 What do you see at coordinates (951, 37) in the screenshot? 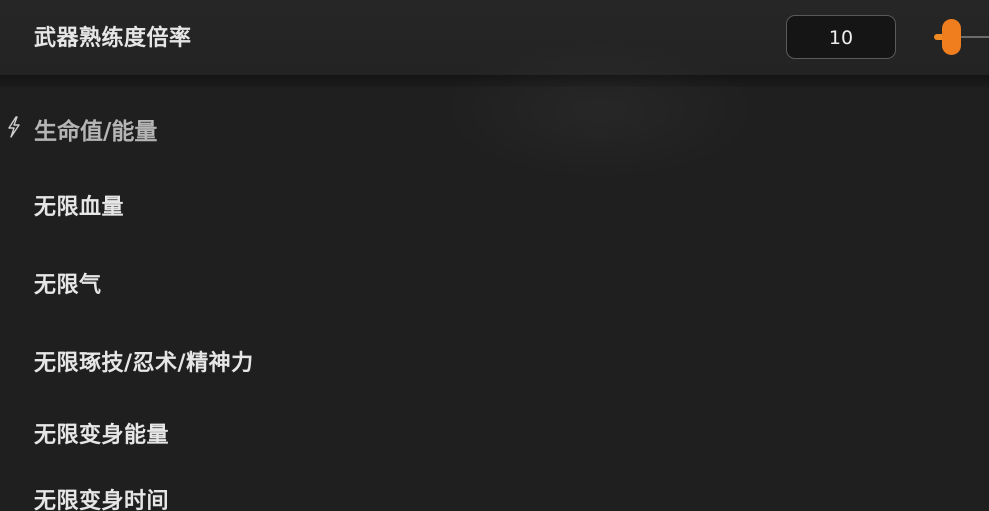
I see `slider-thumb` at bounding box center [951, 37].